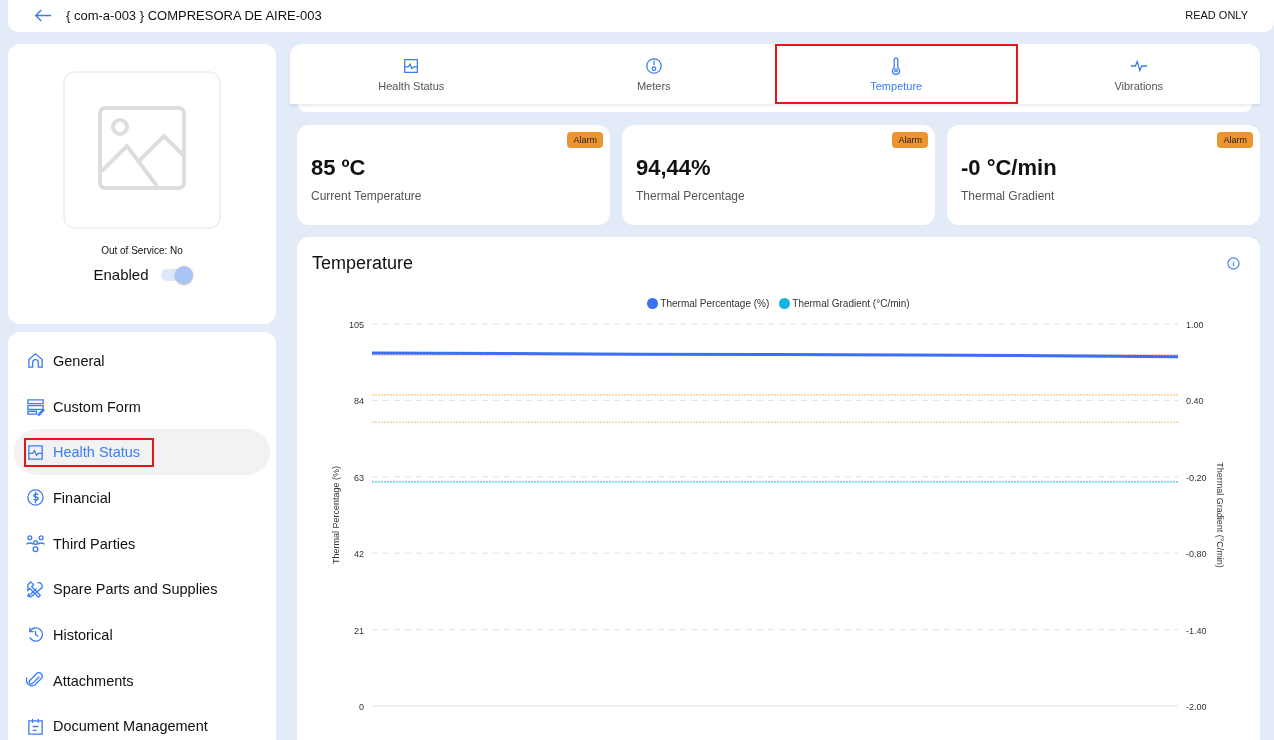 The image size is (1274, 740). What do you see at coordinates (363, 263) in the screenshot?
I see `chart-title: Temperature` at bounding box center [363, 263].